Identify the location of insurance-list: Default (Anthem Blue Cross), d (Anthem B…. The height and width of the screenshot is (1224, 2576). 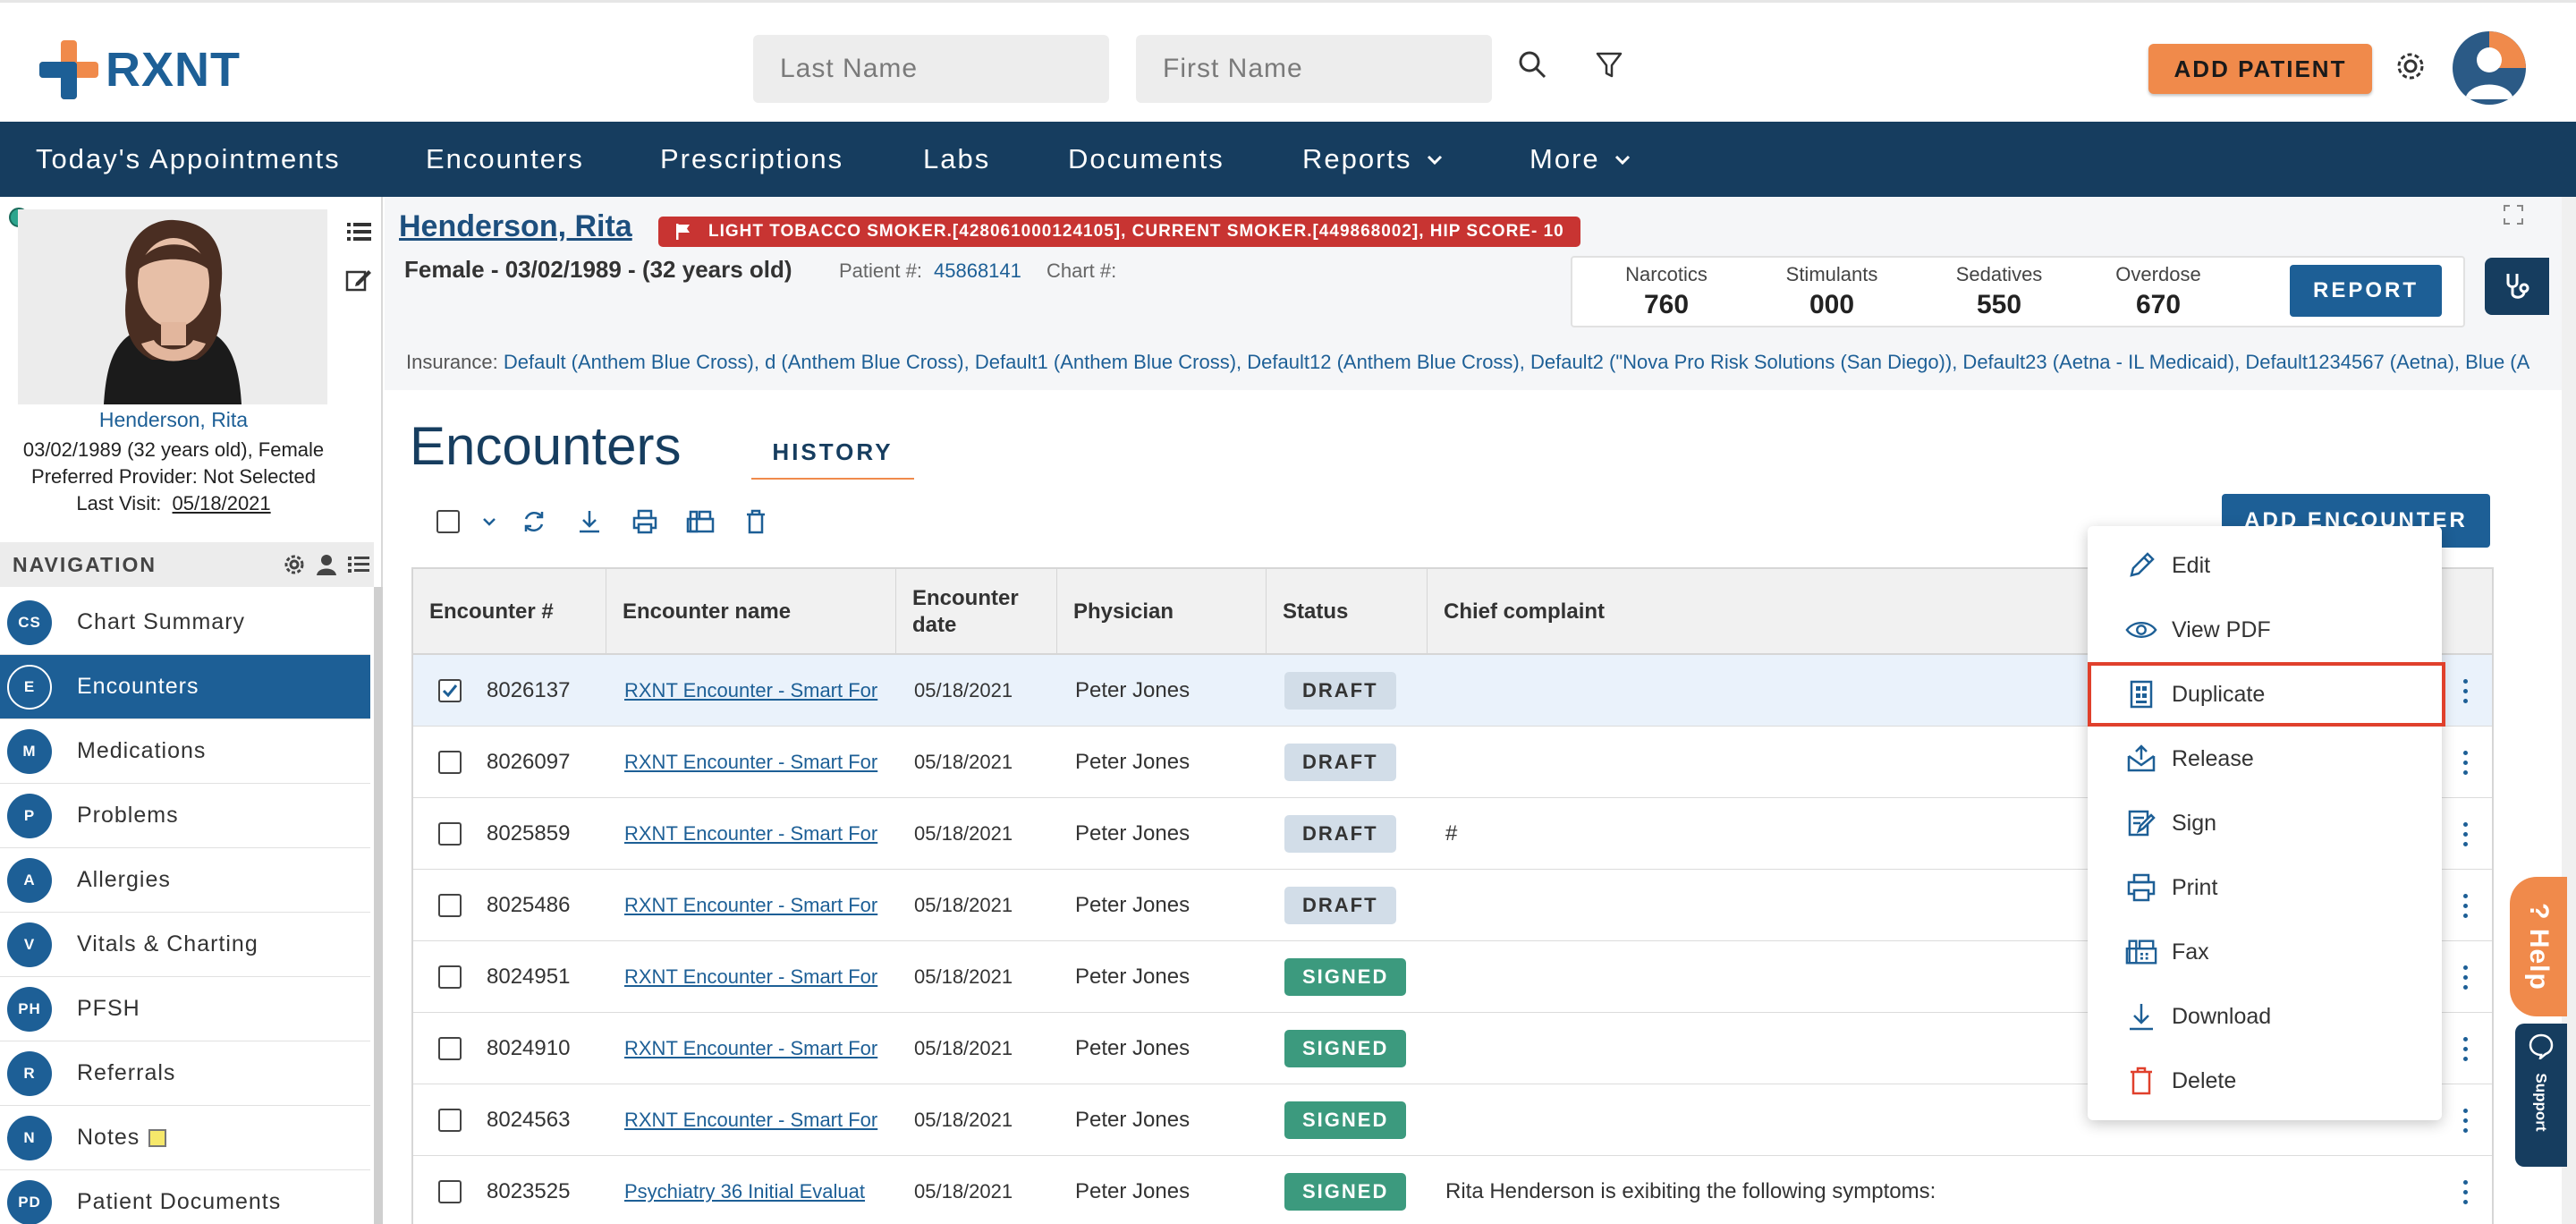
(1516, 362).